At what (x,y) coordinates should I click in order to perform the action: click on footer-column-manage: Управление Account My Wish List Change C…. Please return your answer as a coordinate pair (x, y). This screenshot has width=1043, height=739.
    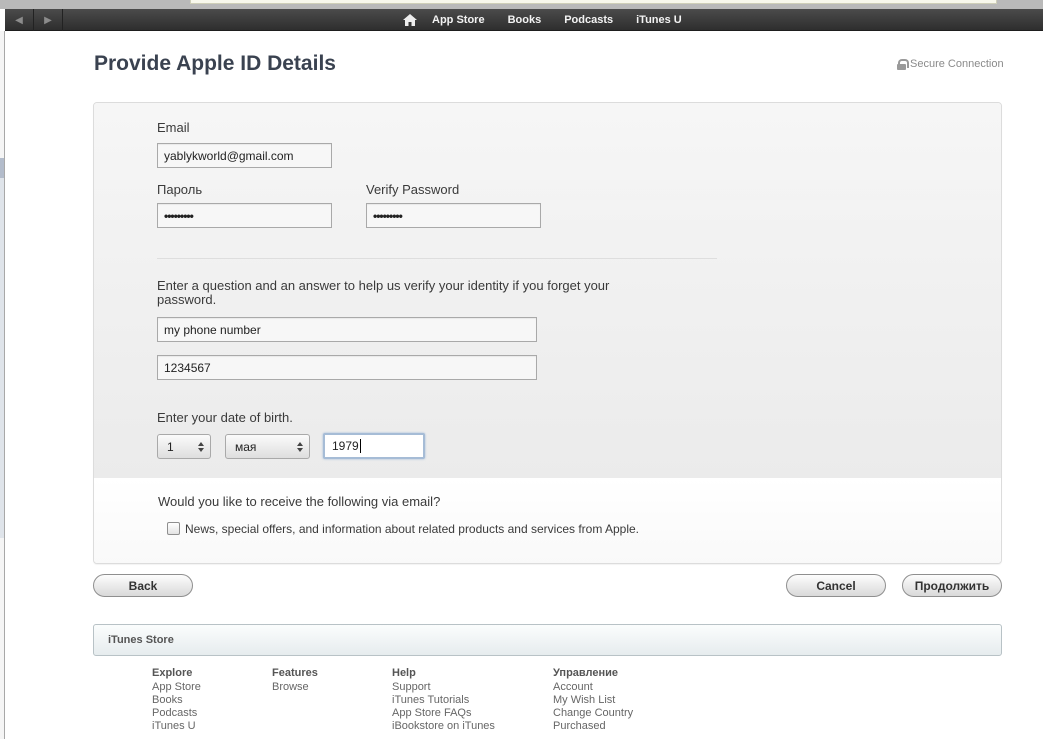
    Looking at the image, I should click on (593, 700).